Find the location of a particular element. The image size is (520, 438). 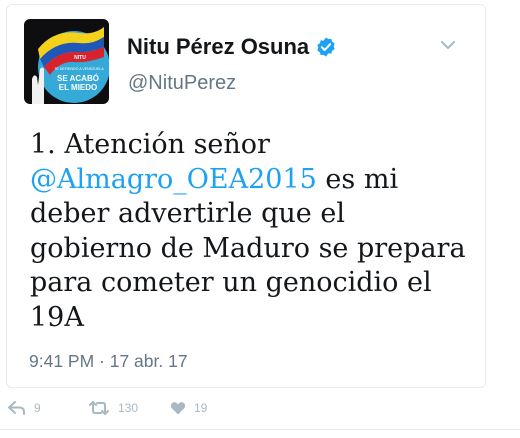

chevron-down-icon is located at coordinates (448, 45).